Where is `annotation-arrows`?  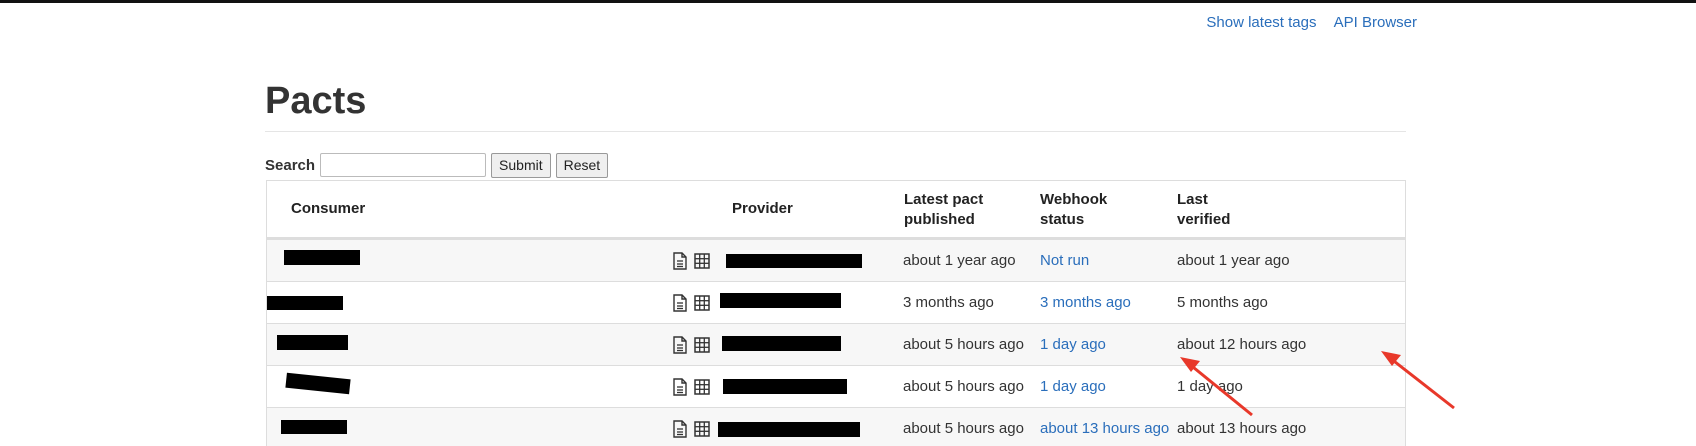
annotation-arrows is located at coordinates (1317, 384).